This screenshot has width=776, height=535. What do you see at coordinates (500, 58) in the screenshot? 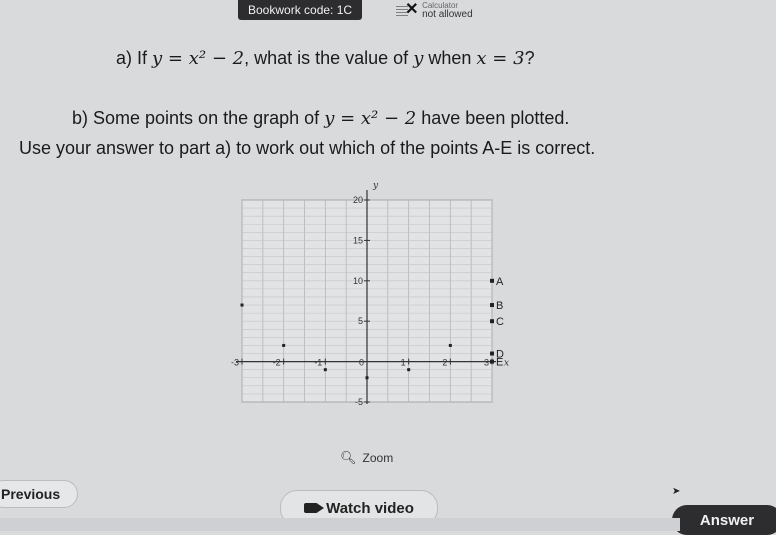
I see `part-a-condition: x = 3` at bounding box center [500, 58].